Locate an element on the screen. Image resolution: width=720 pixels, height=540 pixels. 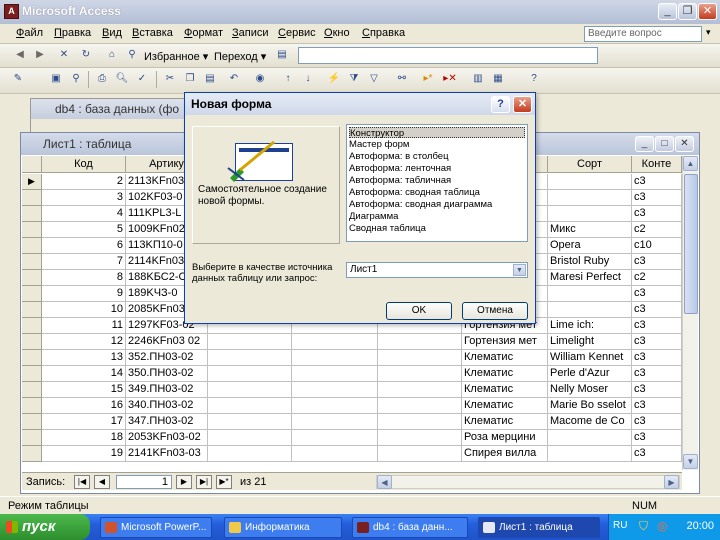
undo-icon: ↶ is located at coordinates (234, 79).